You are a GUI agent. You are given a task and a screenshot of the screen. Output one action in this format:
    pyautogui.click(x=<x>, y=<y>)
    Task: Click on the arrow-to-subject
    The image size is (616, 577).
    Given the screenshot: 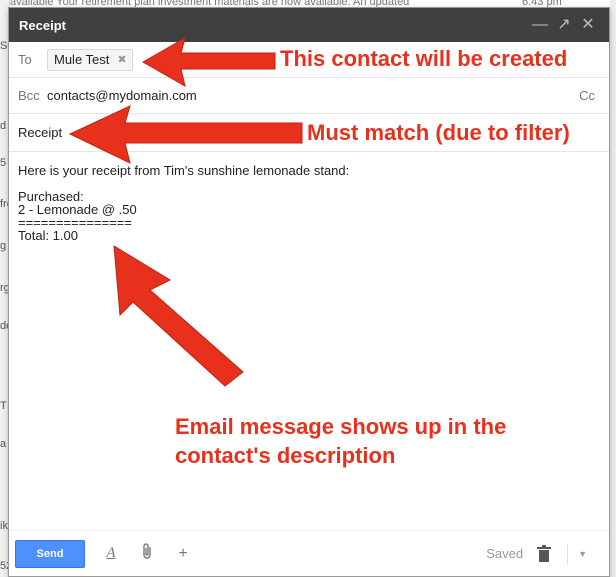 What is the action you would take?
    pyautogui.click(x=185, y=134)
    